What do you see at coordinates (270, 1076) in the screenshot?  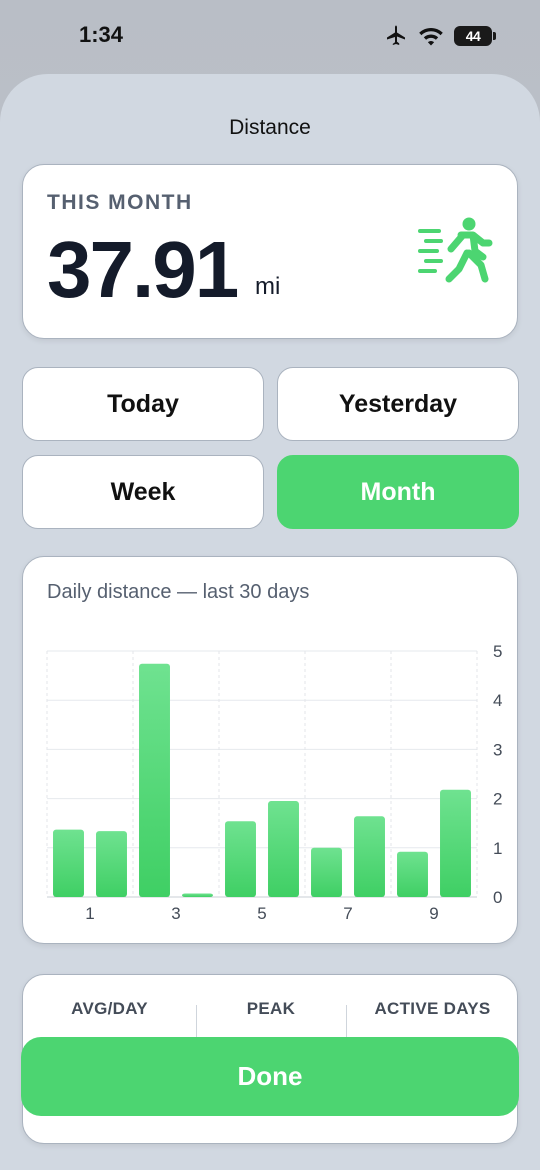 I see `done-button: Done` at bounding box center [270, 1076].